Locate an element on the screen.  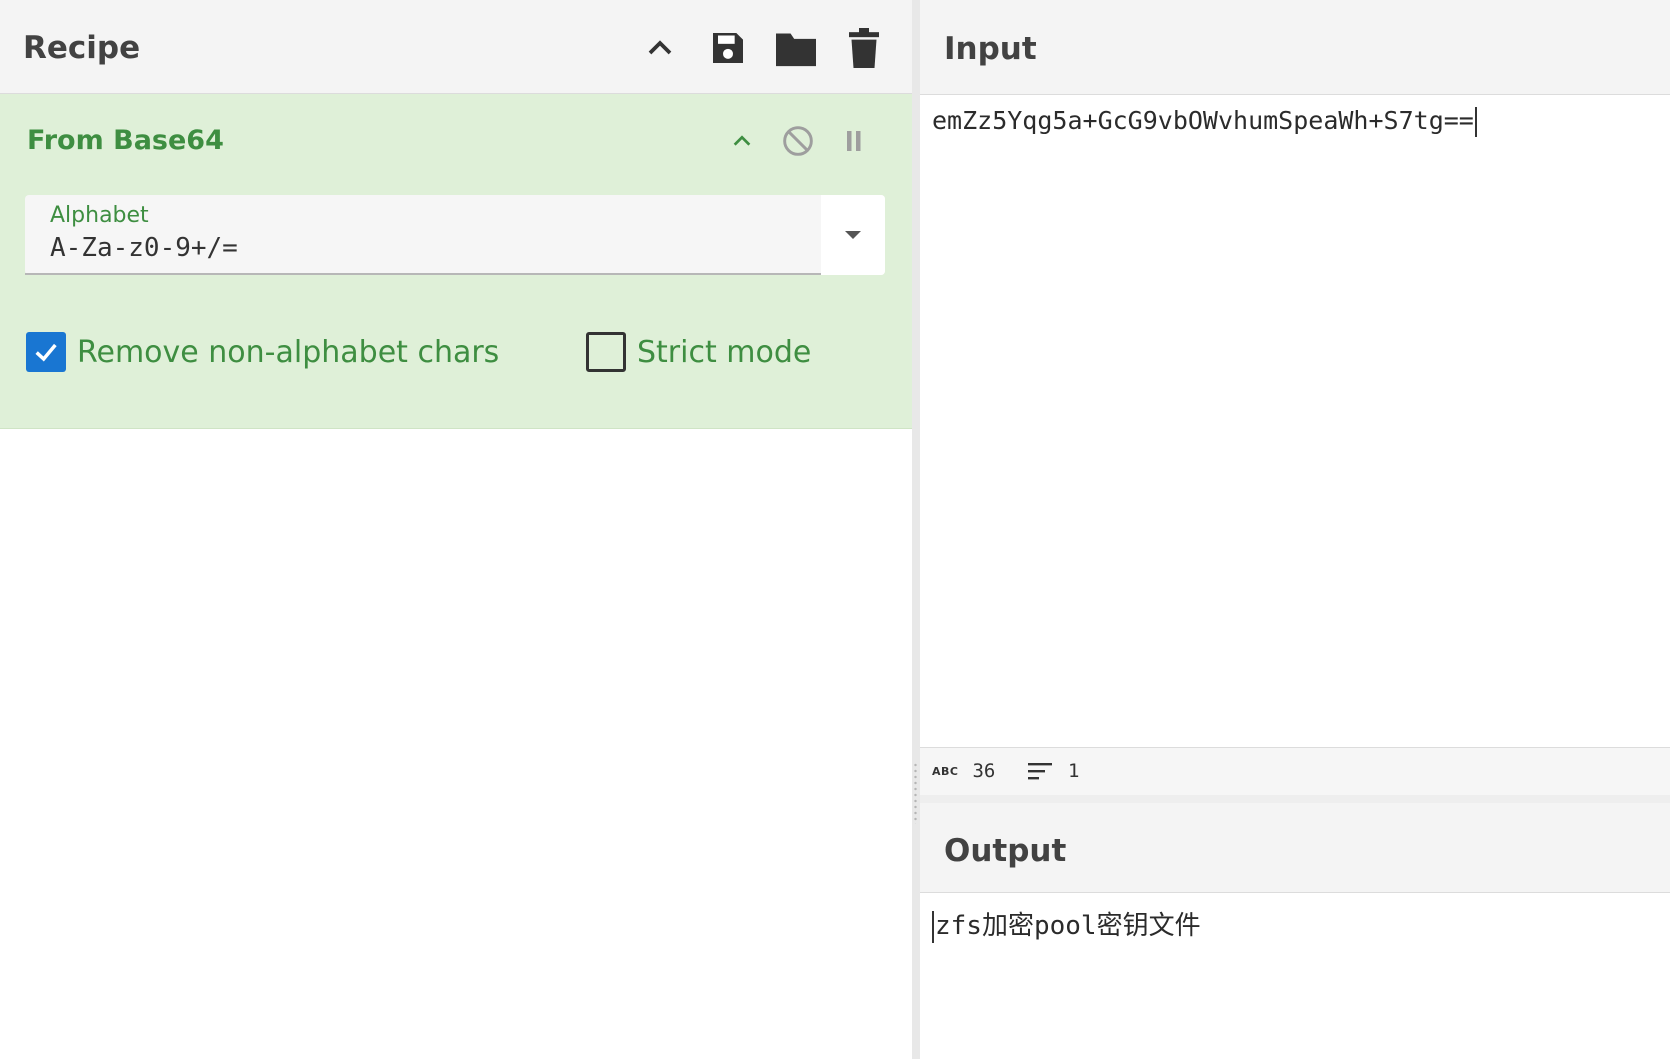
alphabet-field: Alphabet A-Za-z0-9+/= is located at coordinates (455, 235).